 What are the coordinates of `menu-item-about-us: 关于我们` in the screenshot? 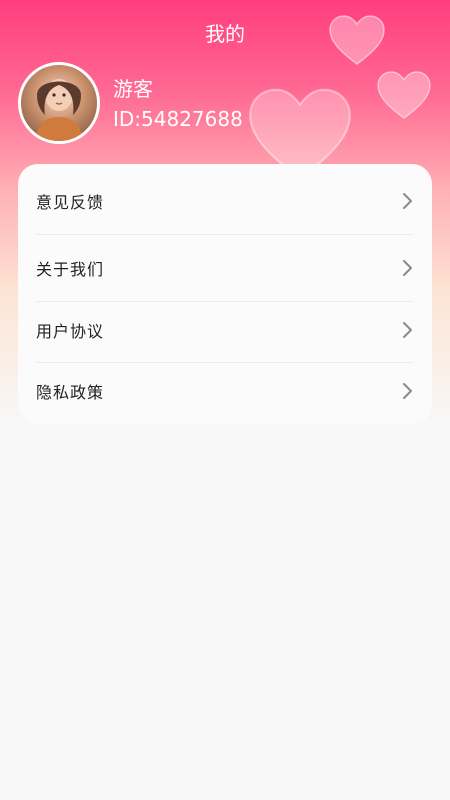 It's located at (225, 268).